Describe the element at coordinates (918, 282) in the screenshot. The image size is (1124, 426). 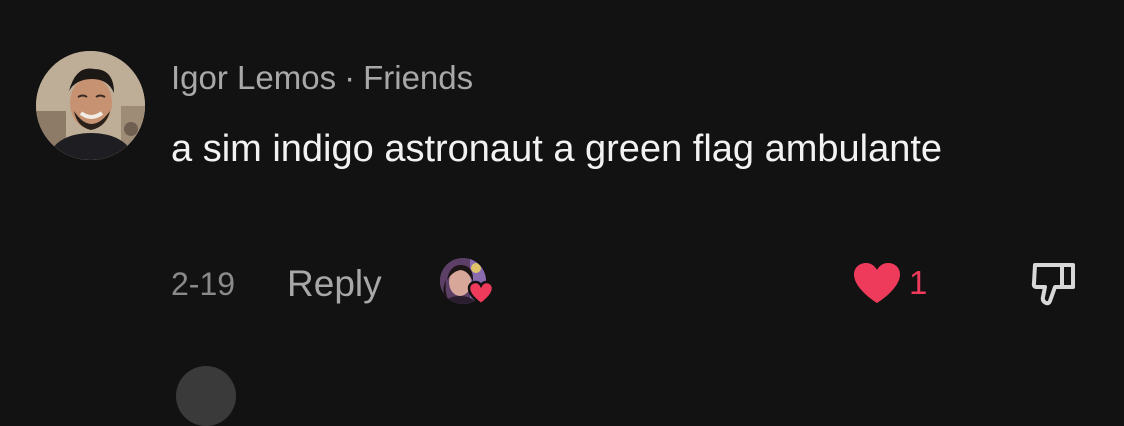
I see `like-count: 1` at that location.